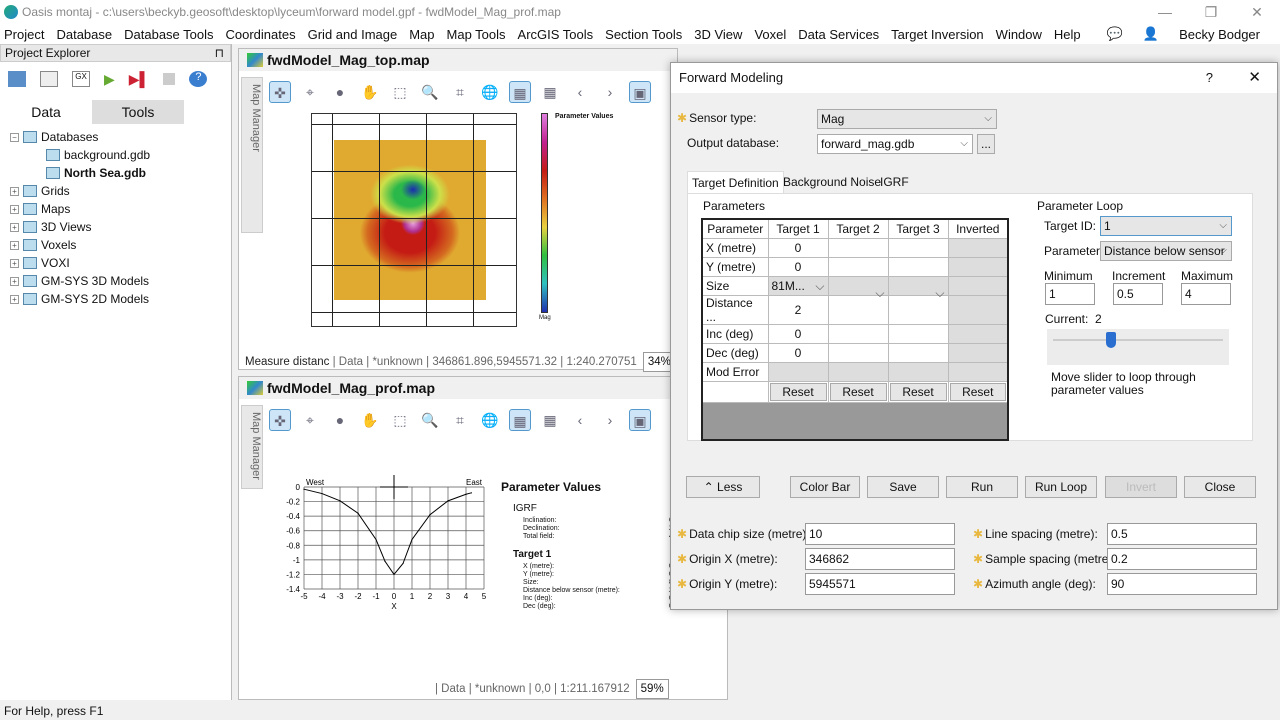  Describe the element at coordinates (880, 559) in the screenshot. I see `origin-x-input: 346862` at that location.